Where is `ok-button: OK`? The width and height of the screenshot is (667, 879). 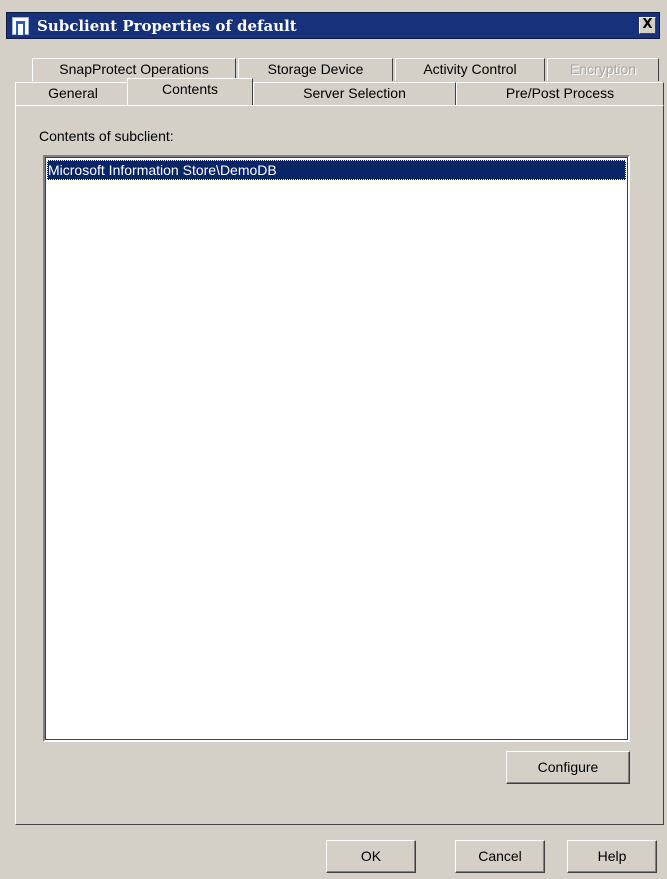
ok-button: OK is located at coordinates (371, 856).